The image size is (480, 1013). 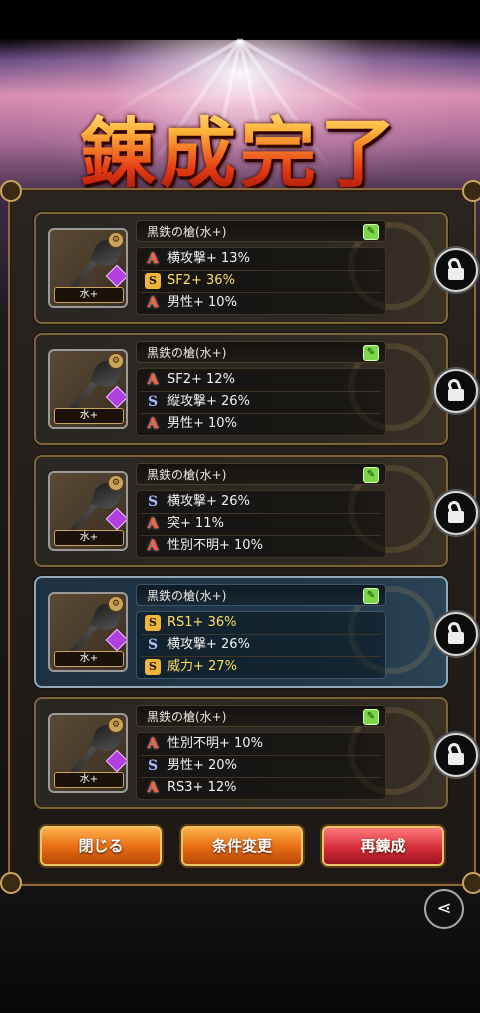 I want to click on stat-list: A 性別不明+ 10% S 男性+ 20% A RS3+ 12%, so click(x=261, y=766).